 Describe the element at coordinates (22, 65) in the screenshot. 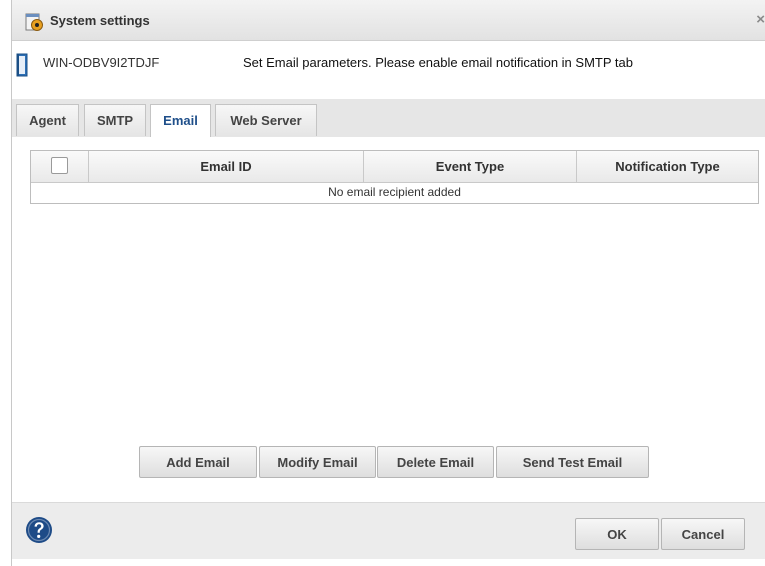

I see `server-icon` at that location.